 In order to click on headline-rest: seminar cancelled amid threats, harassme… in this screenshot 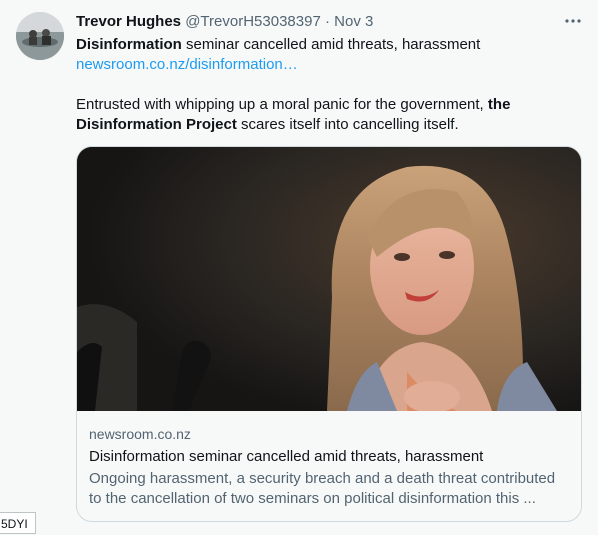, I will do `click(331, 44)`.